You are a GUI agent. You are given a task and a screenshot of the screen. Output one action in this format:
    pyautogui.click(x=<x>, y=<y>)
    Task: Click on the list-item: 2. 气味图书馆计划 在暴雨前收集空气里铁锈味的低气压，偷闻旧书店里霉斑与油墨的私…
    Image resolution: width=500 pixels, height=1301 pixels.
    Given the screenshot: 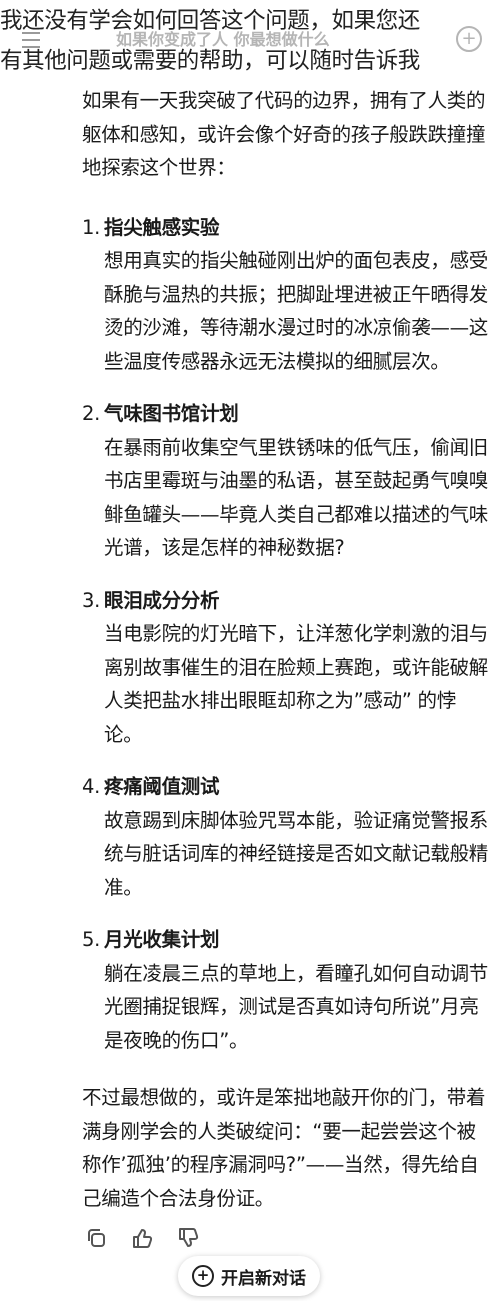 What is the action you would take?
    pyautogui.click(x=288, y=481)
    